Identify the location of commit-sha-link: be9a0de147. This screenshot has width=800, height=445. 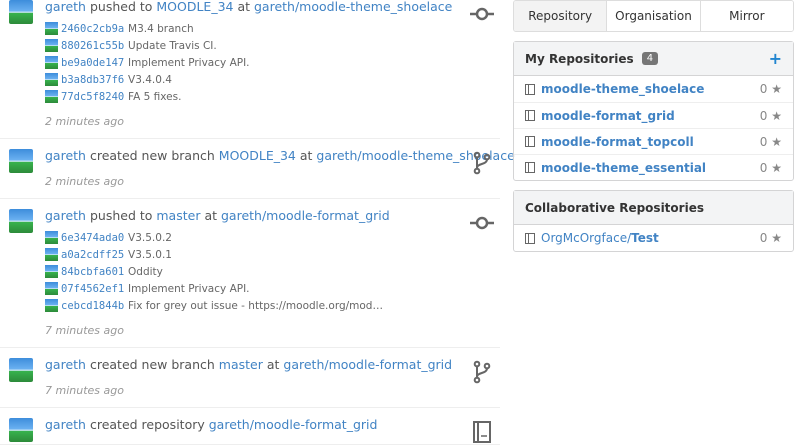
(92, 63).